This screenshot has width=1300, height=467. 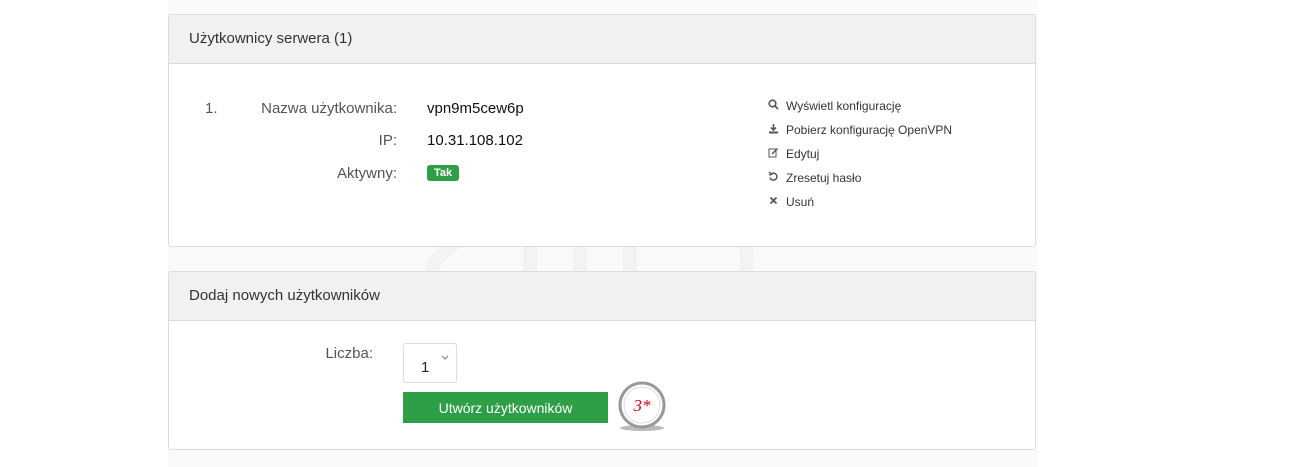 What do you see at coordinates (475, 140) in the screenshot?
I see `ip-value: 10.31.108.102` at bounding box center [475, 140].